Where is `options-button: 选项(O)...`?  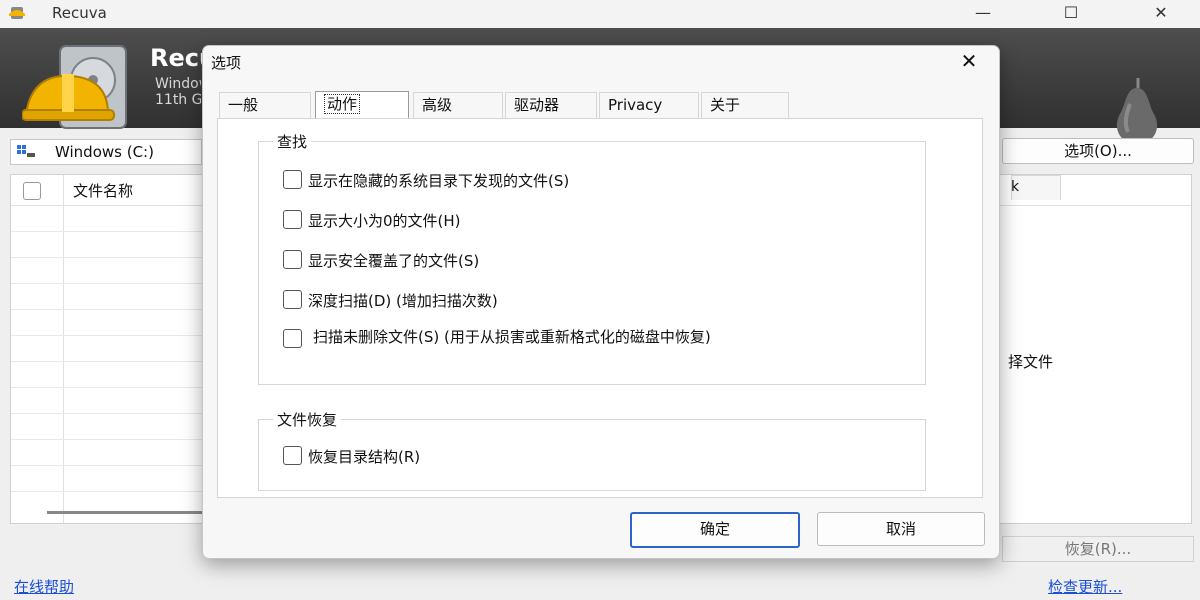
options-button: 选项(O)... is located at coordinates (1098, 151).